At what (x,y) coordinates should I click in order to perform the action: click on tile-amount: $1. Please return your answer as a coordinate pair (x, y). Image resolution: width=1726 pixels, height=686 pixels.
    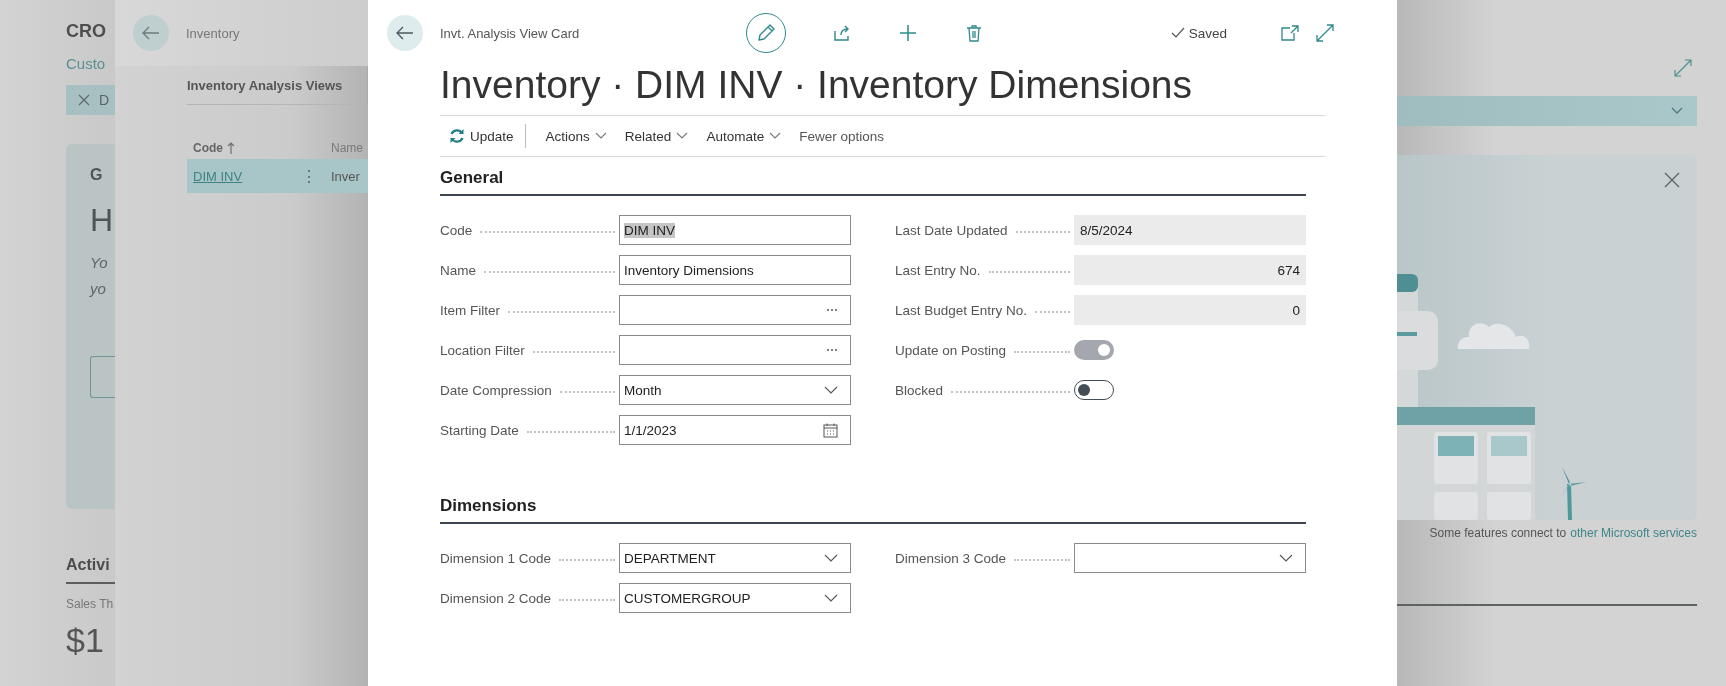
    Looking at the image, I should click on (85, 640).